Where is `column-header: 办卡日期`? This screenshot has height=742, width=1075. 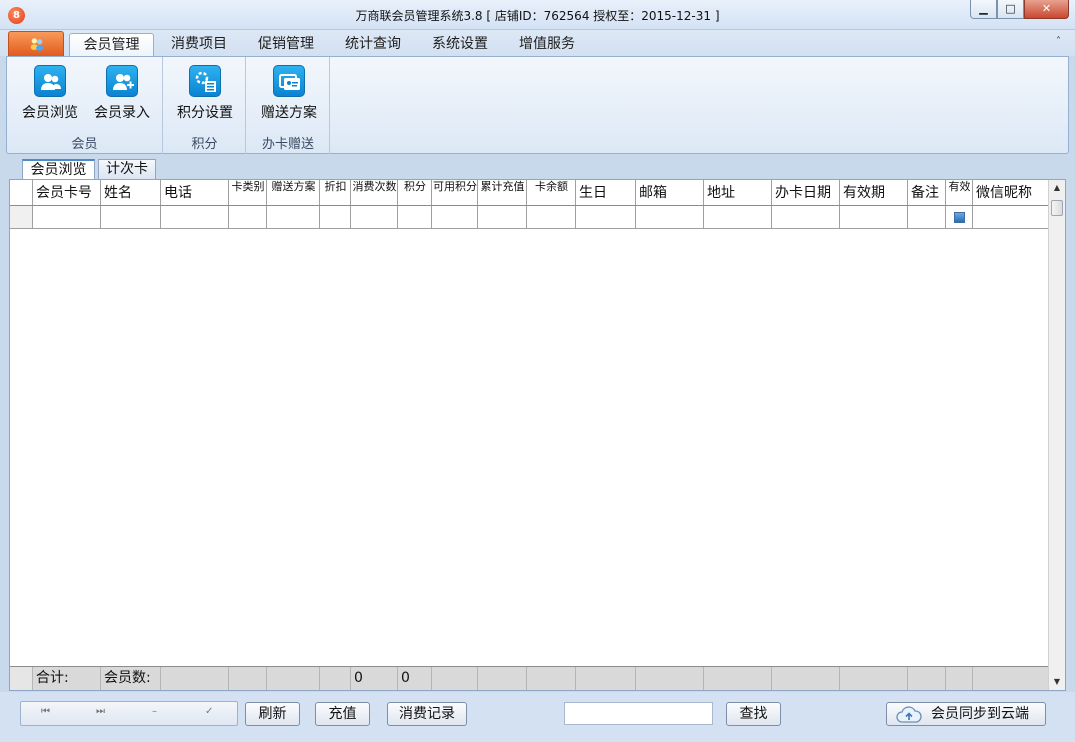
column-header: 办卡日期 is located at coordinates (806, 192).